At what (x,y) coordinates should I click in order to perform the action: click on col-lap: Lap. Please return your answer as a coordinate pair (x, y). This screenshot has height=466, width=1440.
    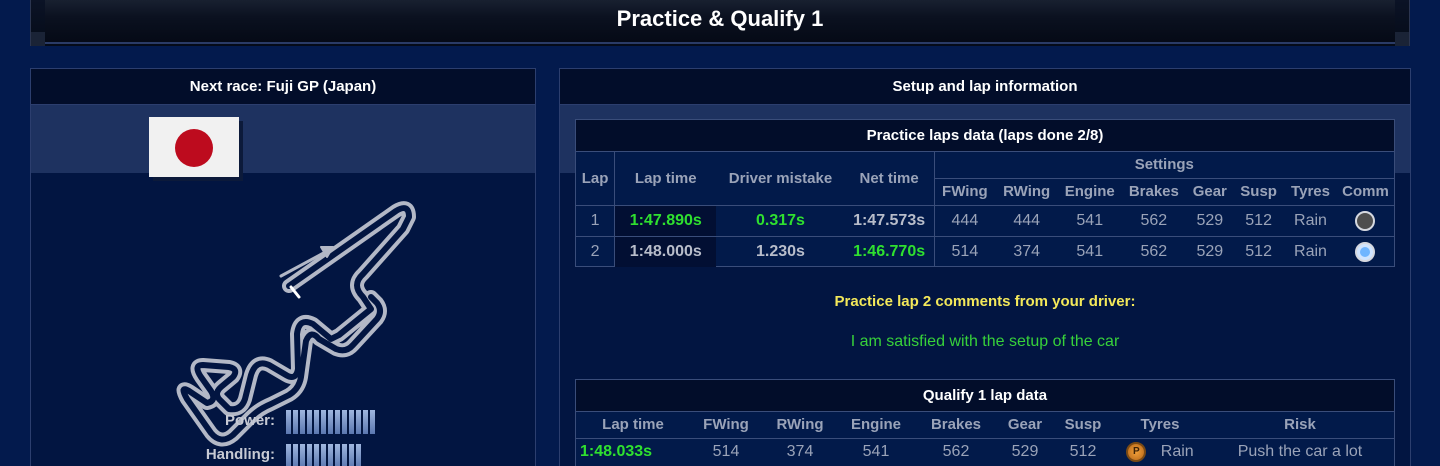
    Looking at the image, I should click on (596, 178).